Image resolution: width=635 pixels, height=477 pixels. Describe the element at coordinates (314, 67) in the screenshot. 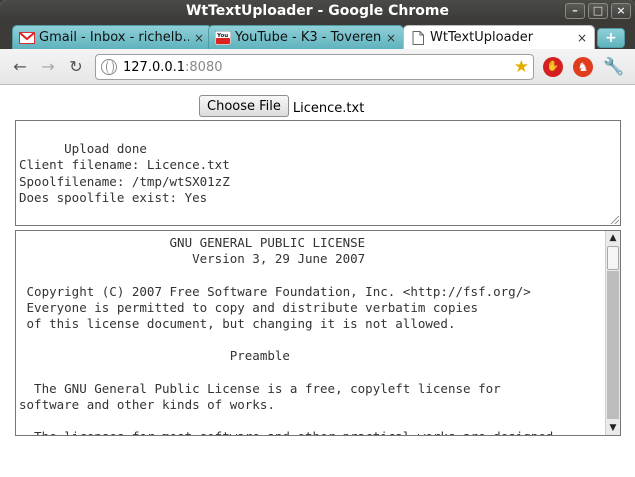

I see `address-bar: 127.0.0.1:8080 ★` at that location.